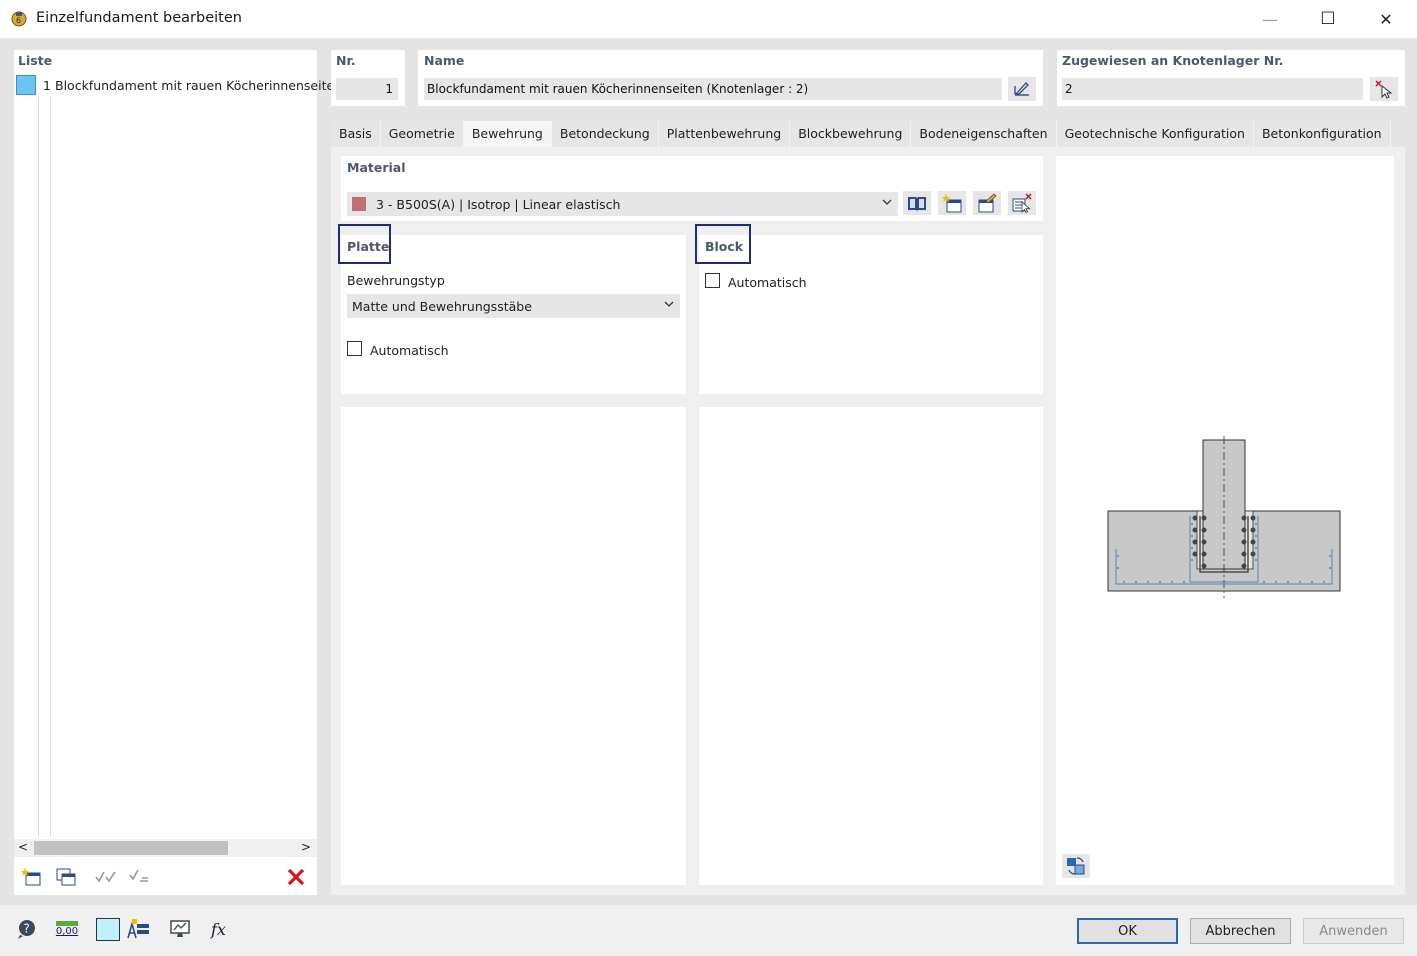 The image size is (1417, 956). I want to click on delete-icon, so click(296, 877).